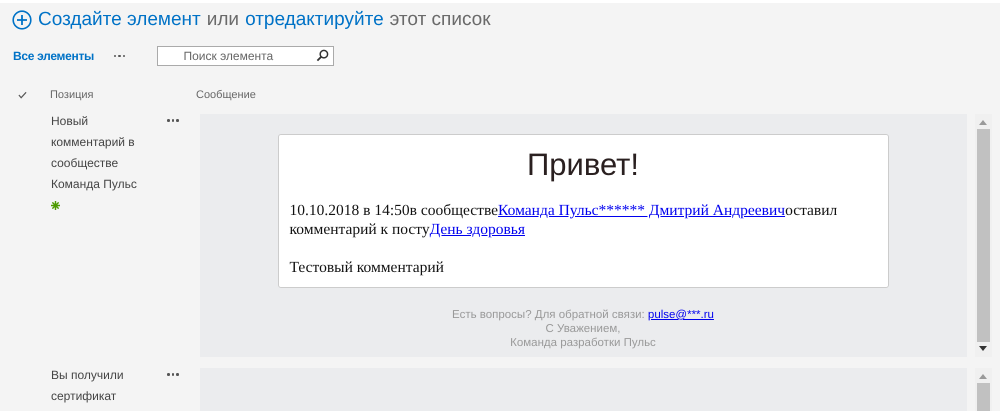 The image size is (1000, 411). What do you see at coordinates (119, 20) in the screenshot?
I see `create-link: Создайте элемент` at bounding box center [119, 20].